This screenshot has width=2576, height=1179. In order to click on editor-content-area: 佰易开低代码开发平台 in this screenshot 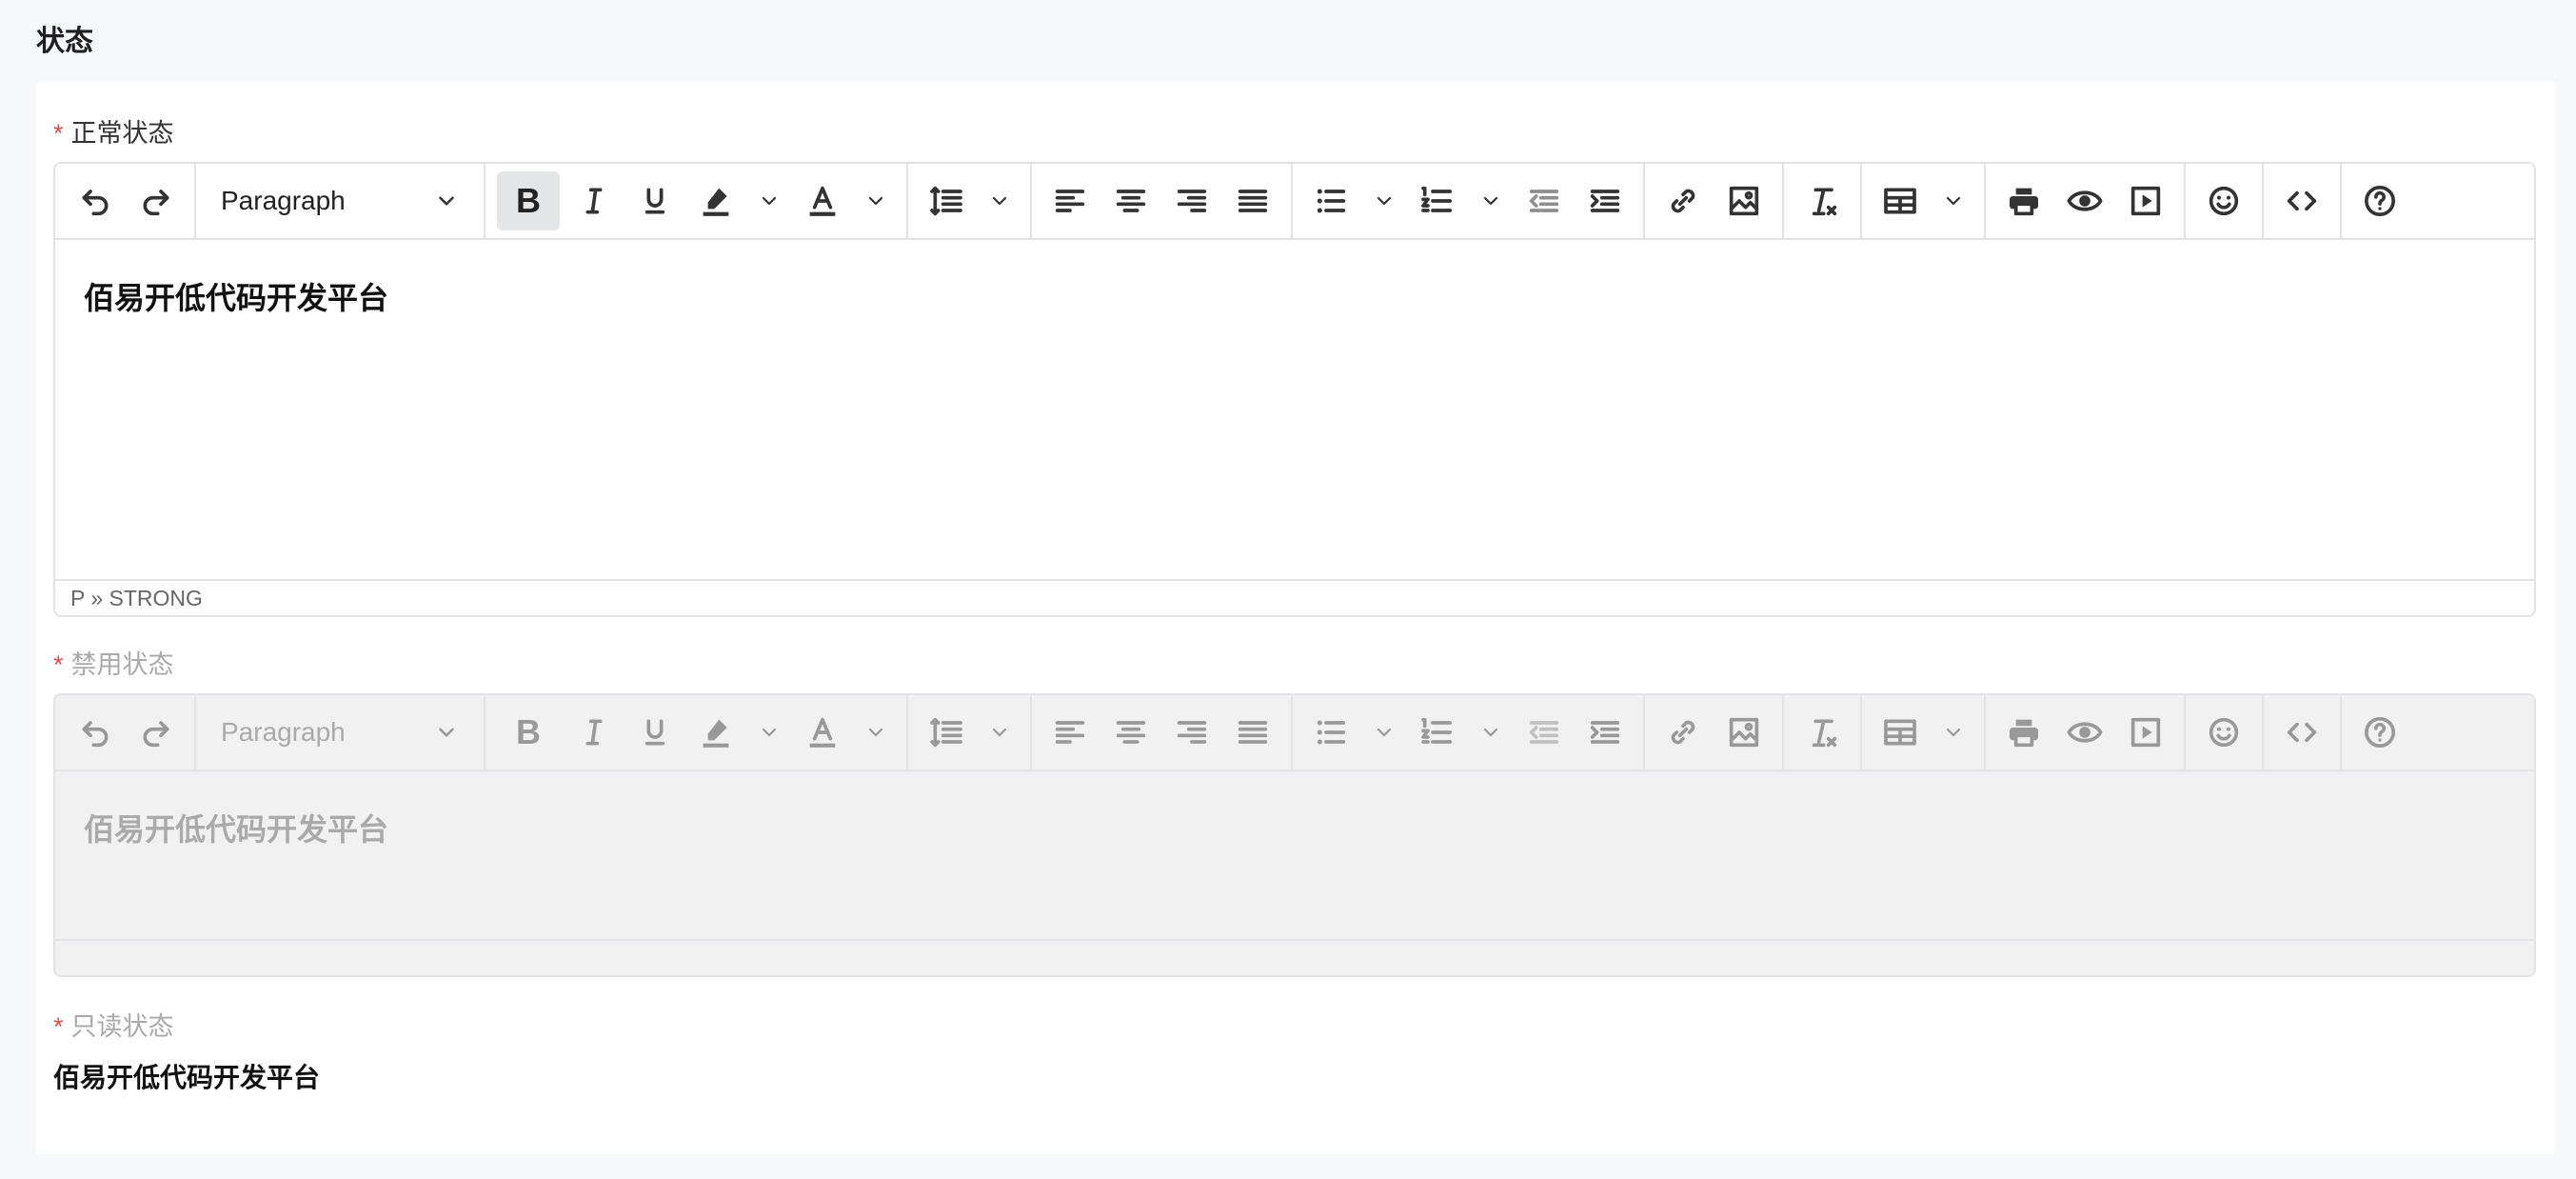, I will do `click(1294, 855)`.